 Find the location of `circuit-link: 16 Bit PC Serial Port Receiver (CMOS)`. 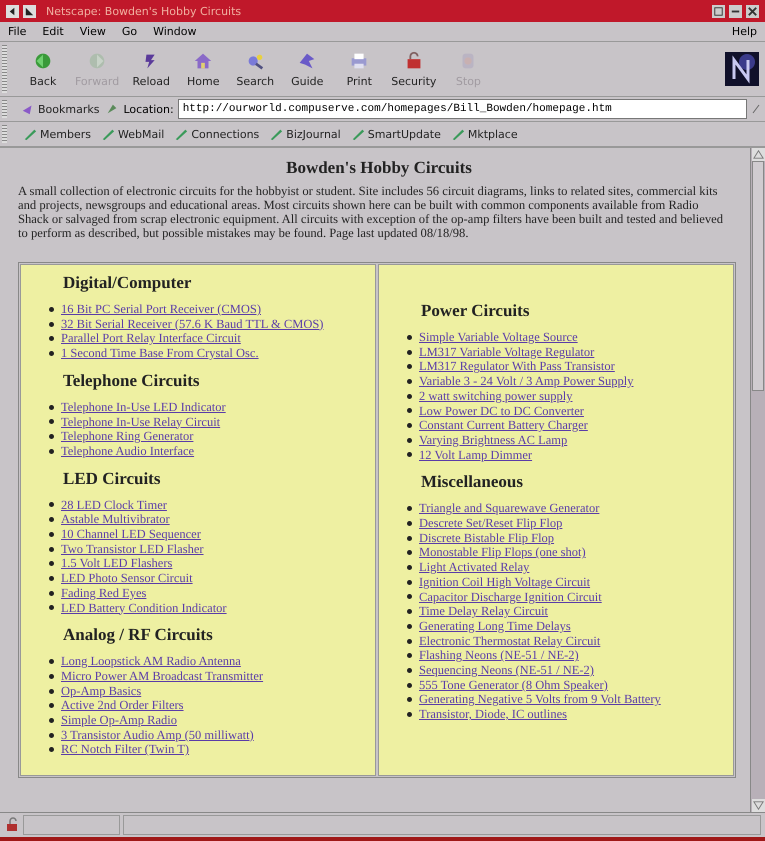

circuit-link: 16 Bit PC Serial Port Receiver (CMOS) is located at coordinates (161, 309).